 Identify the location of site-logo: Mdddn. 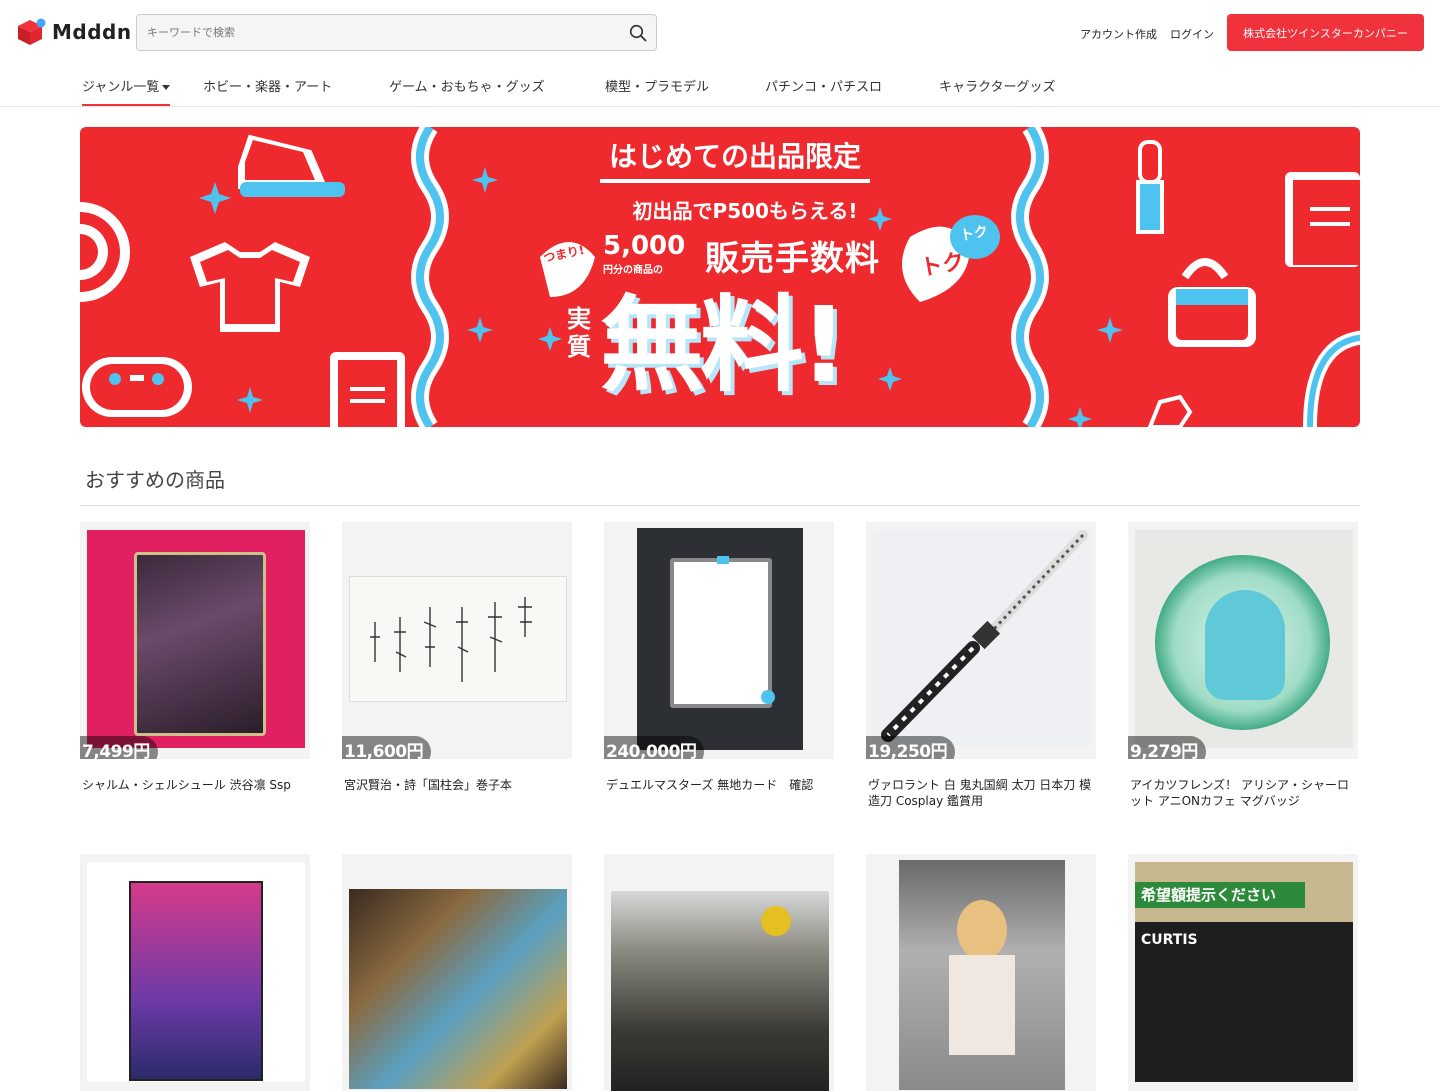
(74, 32).